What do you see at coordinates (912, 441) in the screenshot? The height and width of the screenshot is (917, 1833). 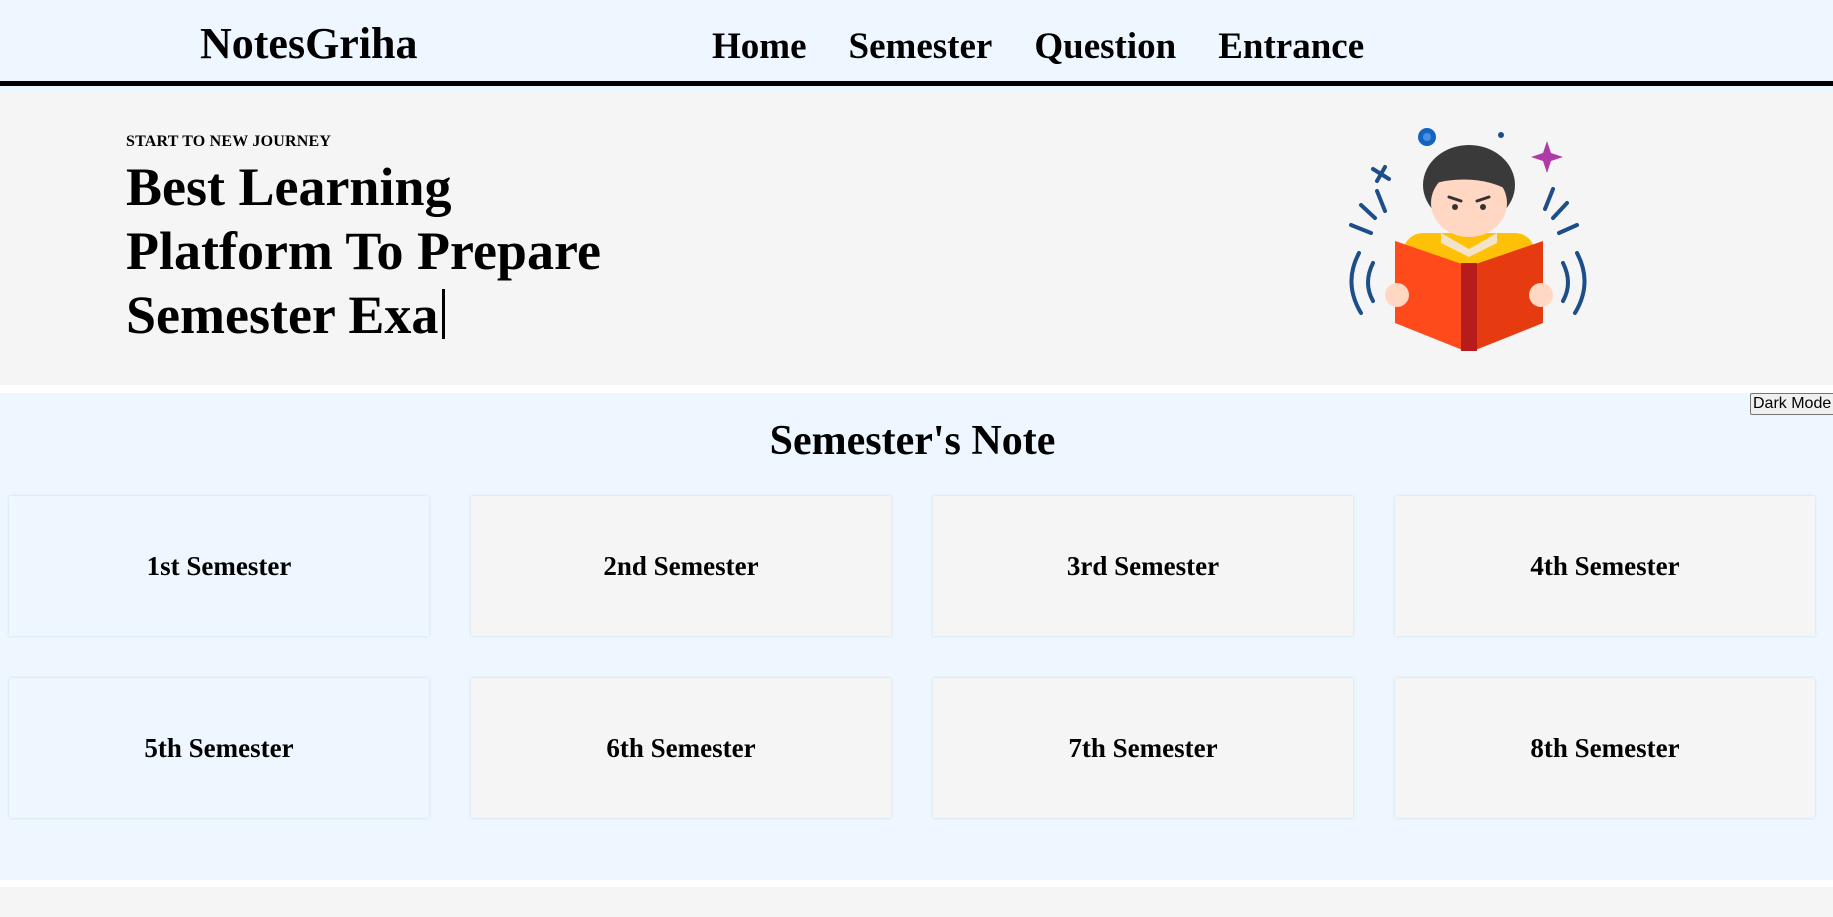 I see `section-title: Semester's Note` at bounding box center [912, 441].